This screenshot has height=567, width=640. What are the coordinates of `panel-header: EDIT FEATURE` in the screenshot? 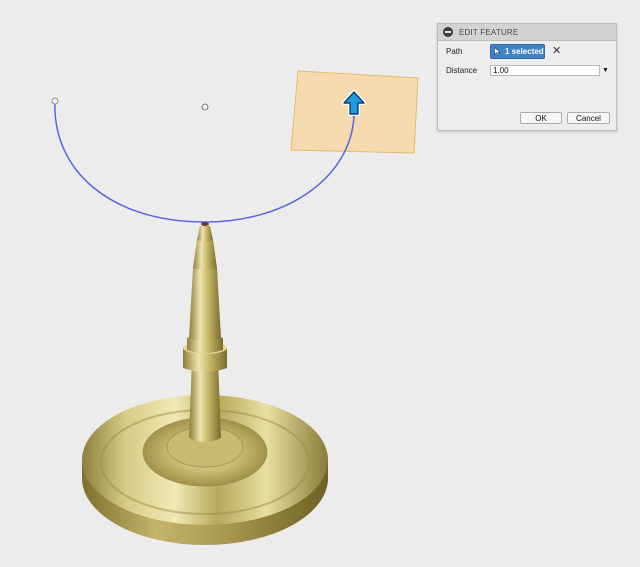 It's located at (527, 32).